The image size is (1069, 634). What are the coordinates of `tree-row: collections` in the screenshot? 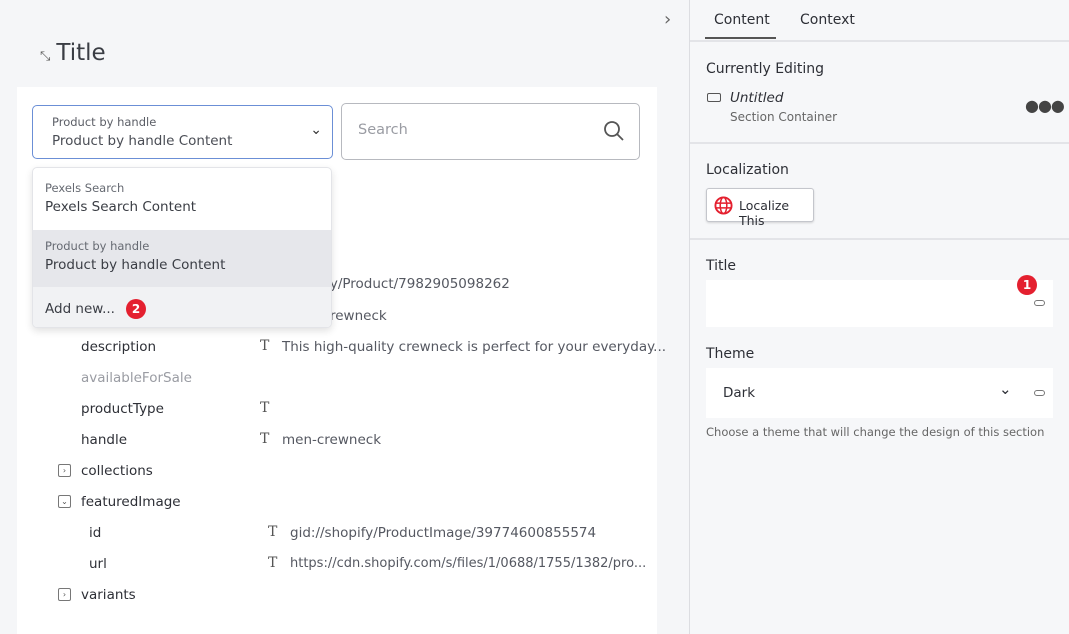 It's located at (117, 471).